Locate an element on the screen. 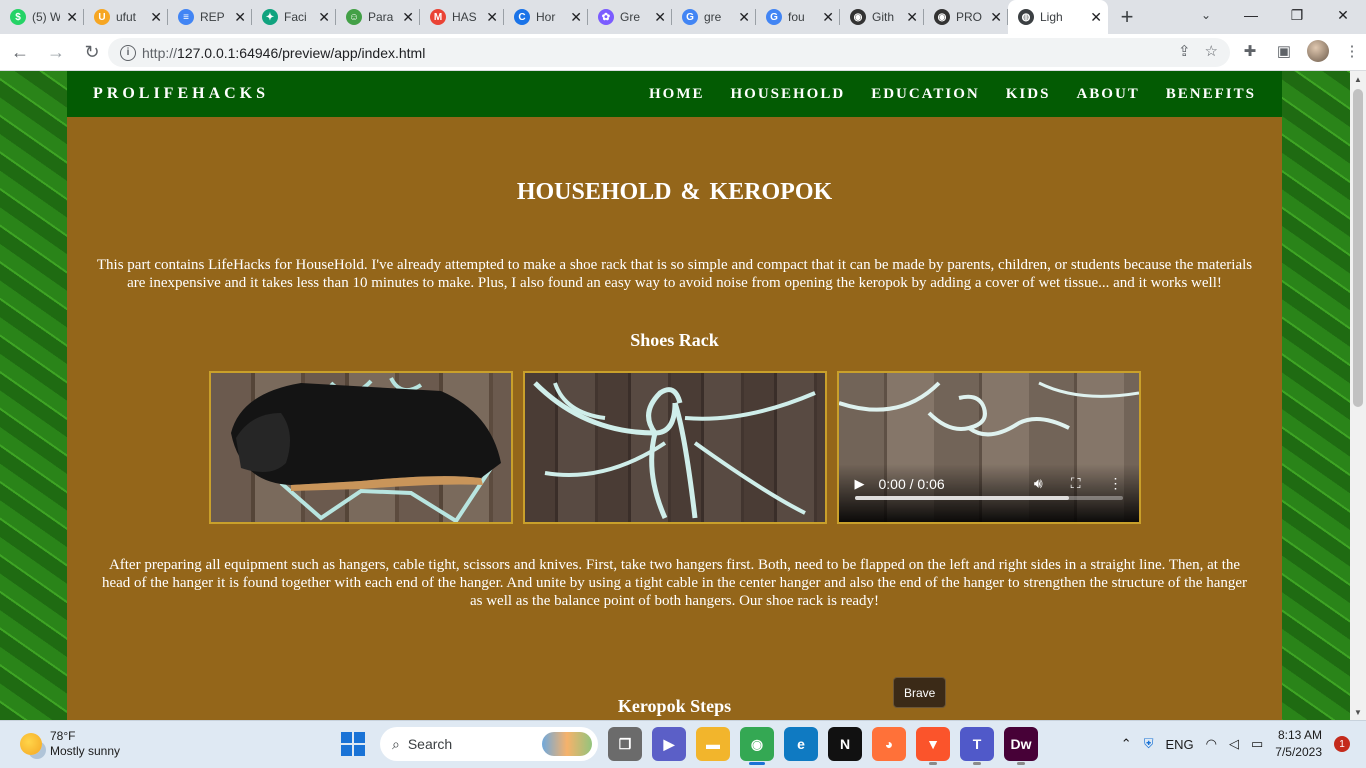 The image size is (1366, 768). menu-dots-icon: ⋮ is located at coordinates (1352, 51).